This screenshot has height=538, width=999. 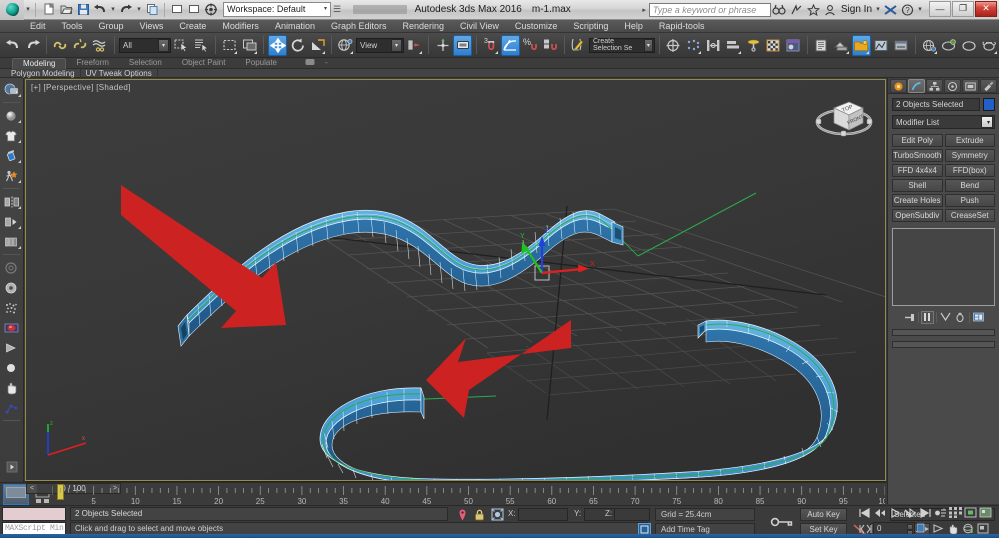 What do you see at coordinates (550, 45) in the screenshot?
I see `spinner-snap-toggle-icon` at bounding box center [550, 45].